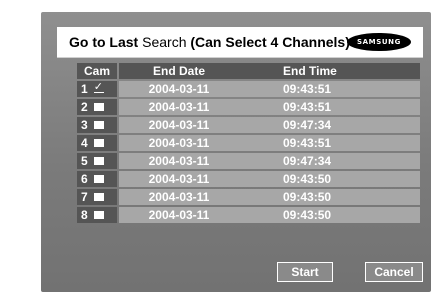 The image size is (438, 298). I want to click on title-suffix: (Can Select 4 Channels), so click(270, 42).